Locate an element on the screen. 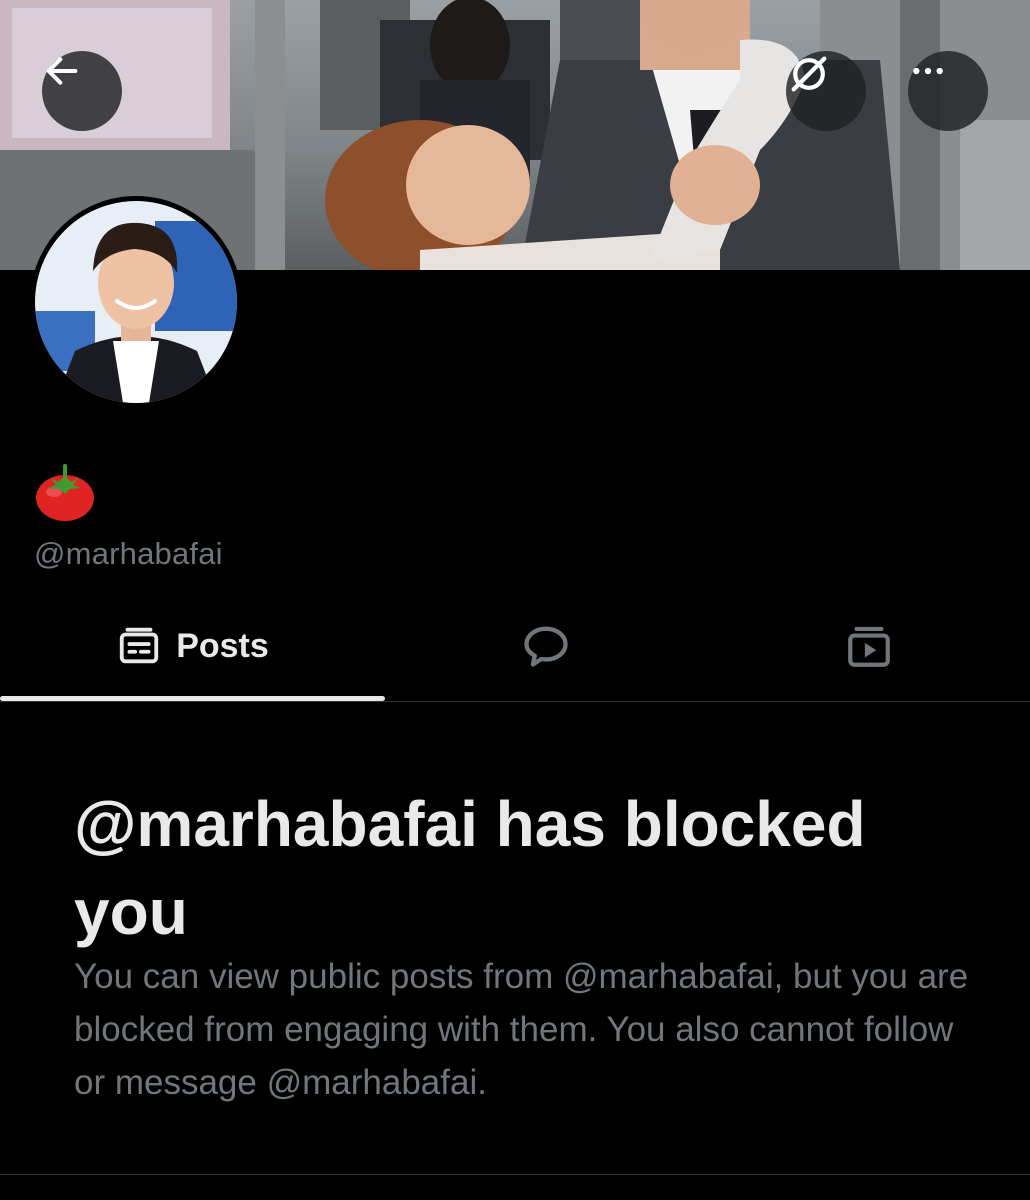 Image resolution: width=1030 pixels, height=1200 pixels. profile-avatar is located at coordinates (136, 302).